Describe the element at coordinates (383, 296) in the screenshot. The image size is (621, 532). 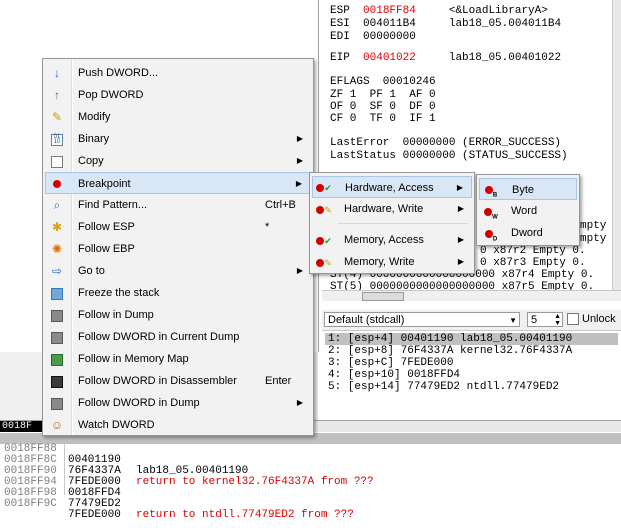
I see `hscroll-thumb` at that location.